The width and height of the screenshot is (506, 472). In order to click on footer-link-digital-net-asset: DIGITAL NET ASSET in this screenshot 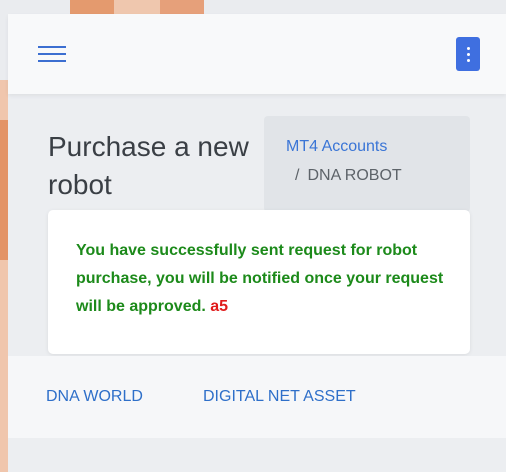, I will do `click(279, 397)`.